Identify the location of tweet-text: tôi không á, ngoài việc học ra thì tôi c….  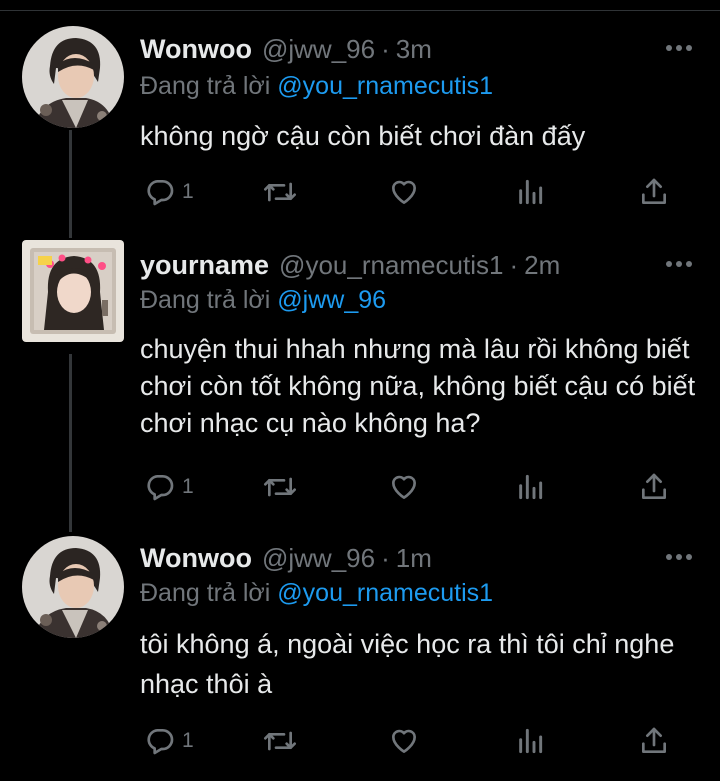
(407, 664).